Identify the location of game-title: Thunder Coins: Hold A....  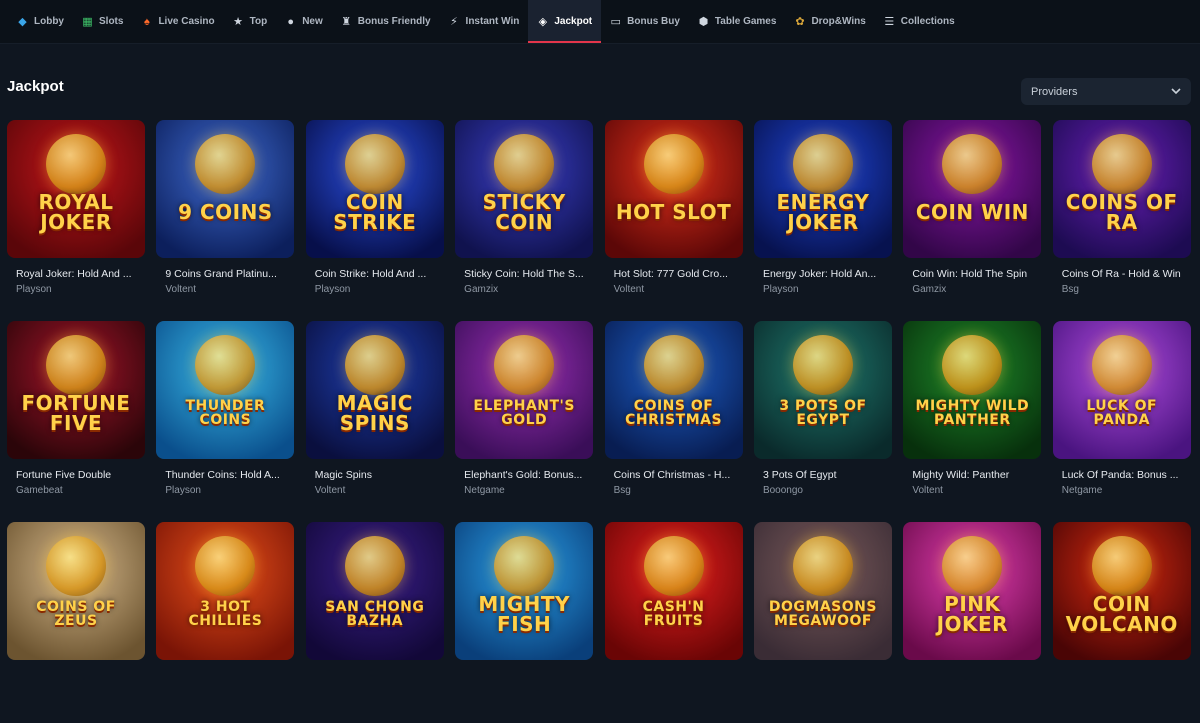
(225, 475).